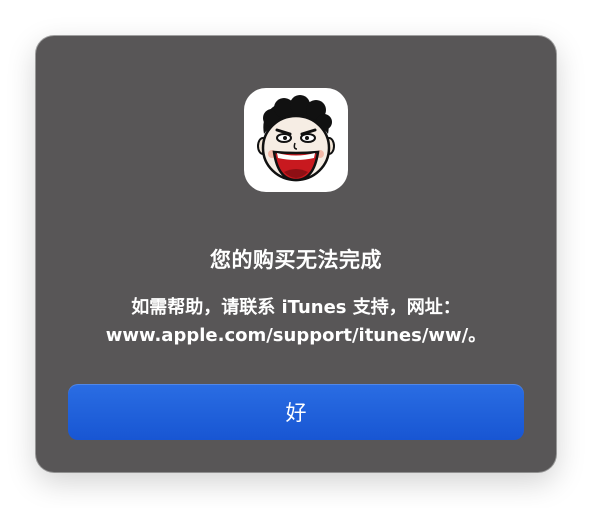 The width and height of the screenshot is (592, 508). I want to click on ok-button: 好, so click(296, 412).